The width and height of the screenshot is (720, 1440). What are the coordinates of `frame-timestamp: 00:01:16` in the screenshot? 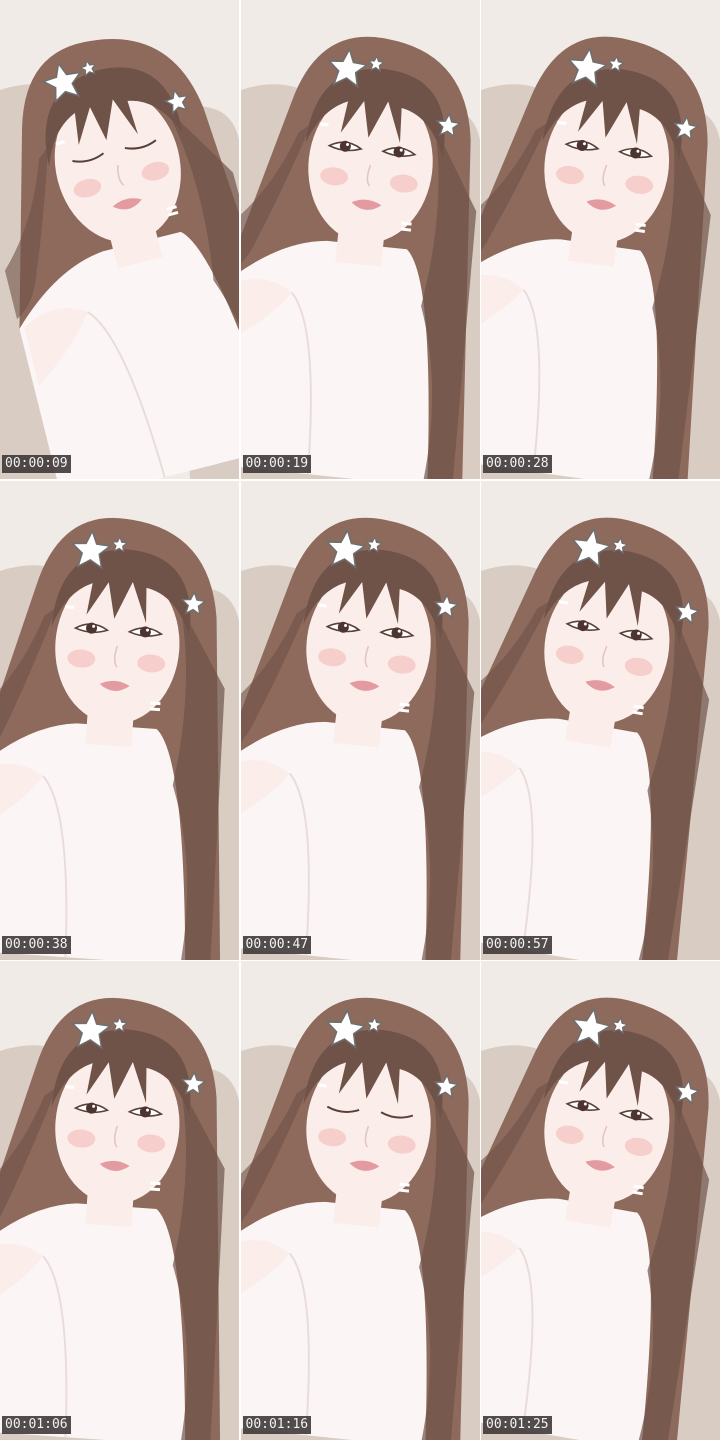 It's located at (277, 1425).